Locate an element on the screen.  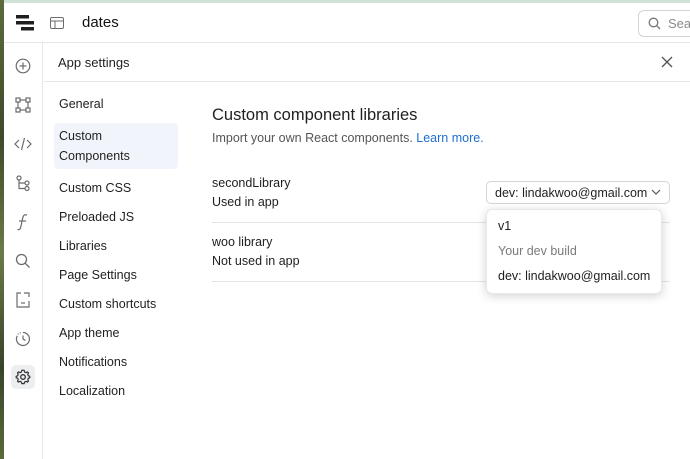
nav-item-custom-components: Custom Components is located at coordinates (116, 146).